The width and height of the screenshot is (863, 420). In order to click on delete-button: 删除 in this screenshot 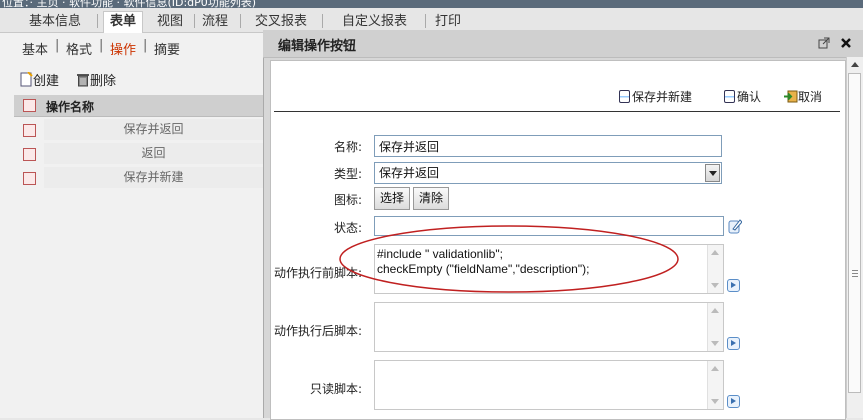, I will do `click(96, 79)`.